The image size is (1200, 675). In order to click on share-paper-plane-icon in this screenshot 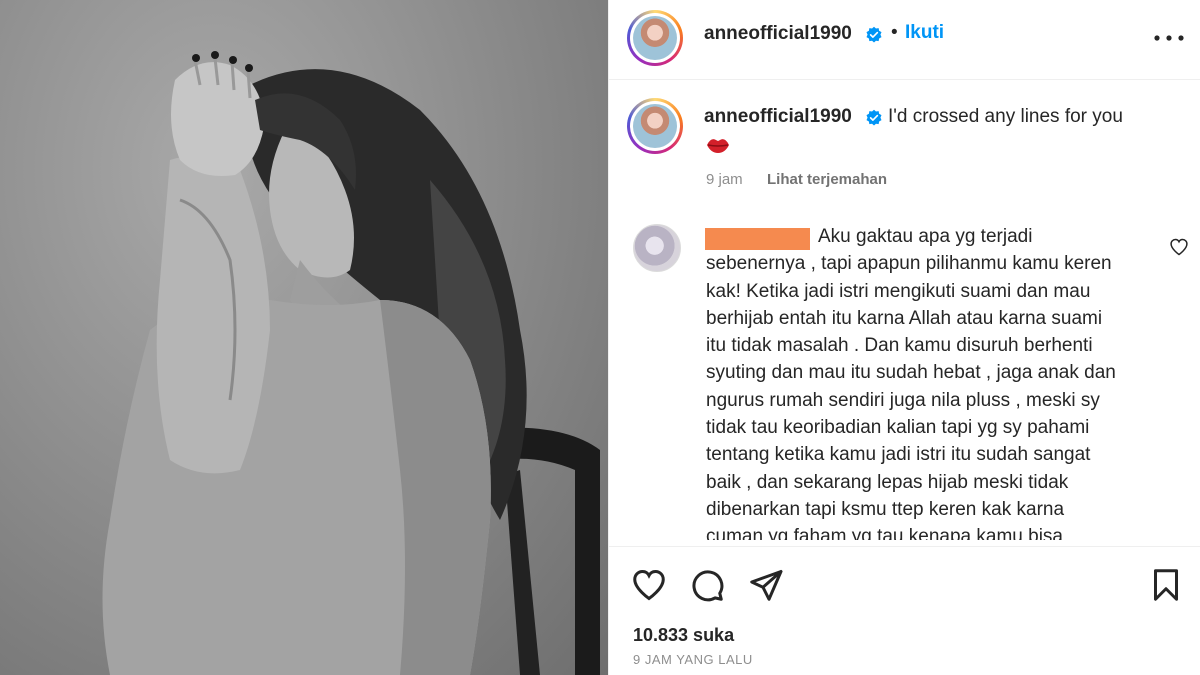, I will do `click(766, 585)`.